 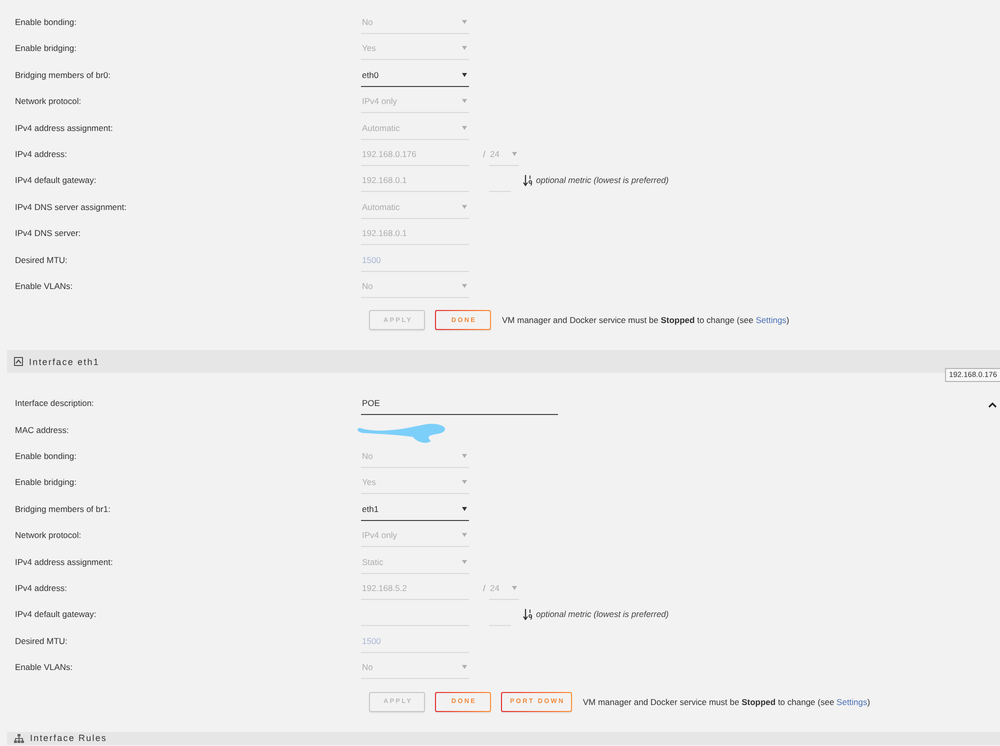 What do you see at coordinates (992, 405) in the screenshot?
I see `chevron-up-icon` at bounding box center [992, 405].